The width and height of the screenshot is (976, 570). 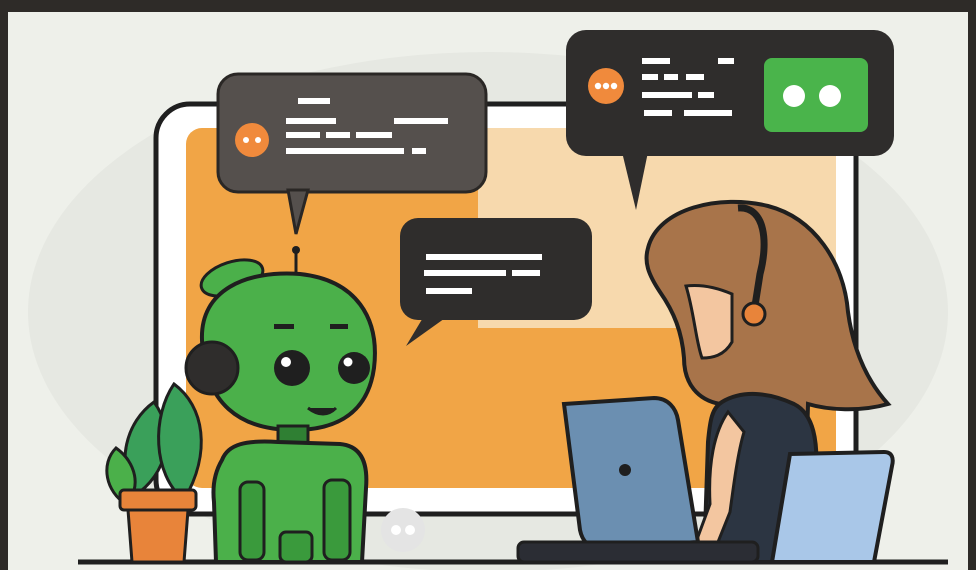 What do you see at coordinates (403, 530) in the screenshot?
I see `monitor-button` at bounding box center [403, 530].